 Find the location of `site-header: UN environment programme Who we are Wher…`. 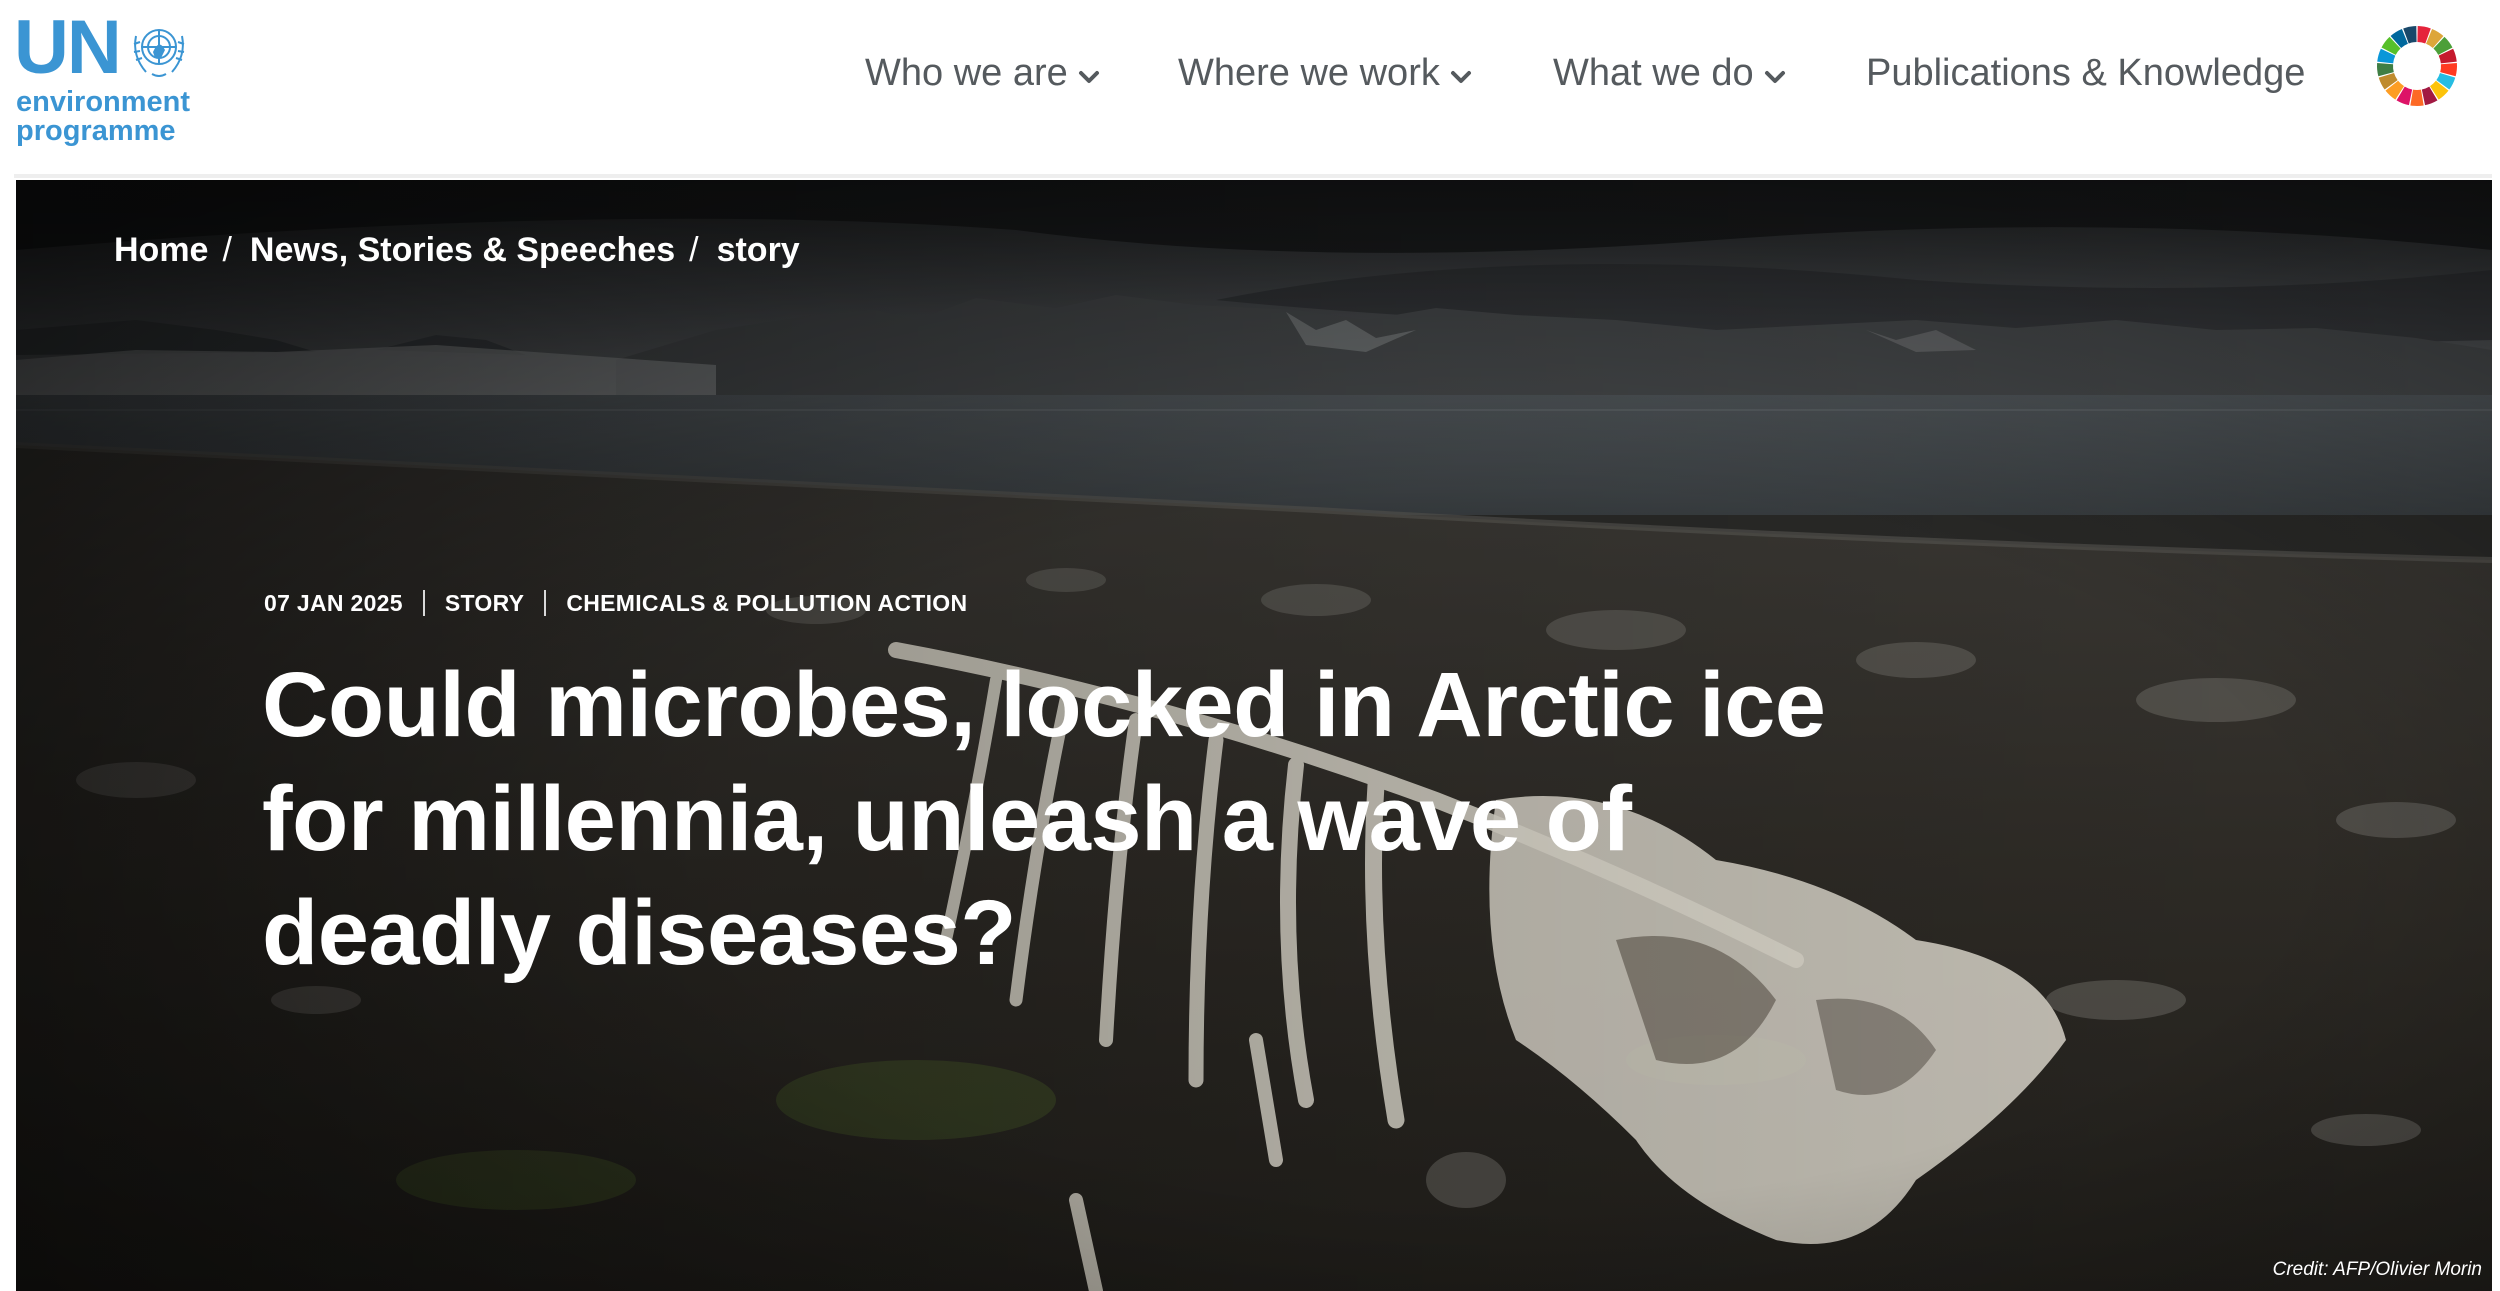

site-header: UN environment programme Who we are Wher… is located at coordinates (1250, 89).